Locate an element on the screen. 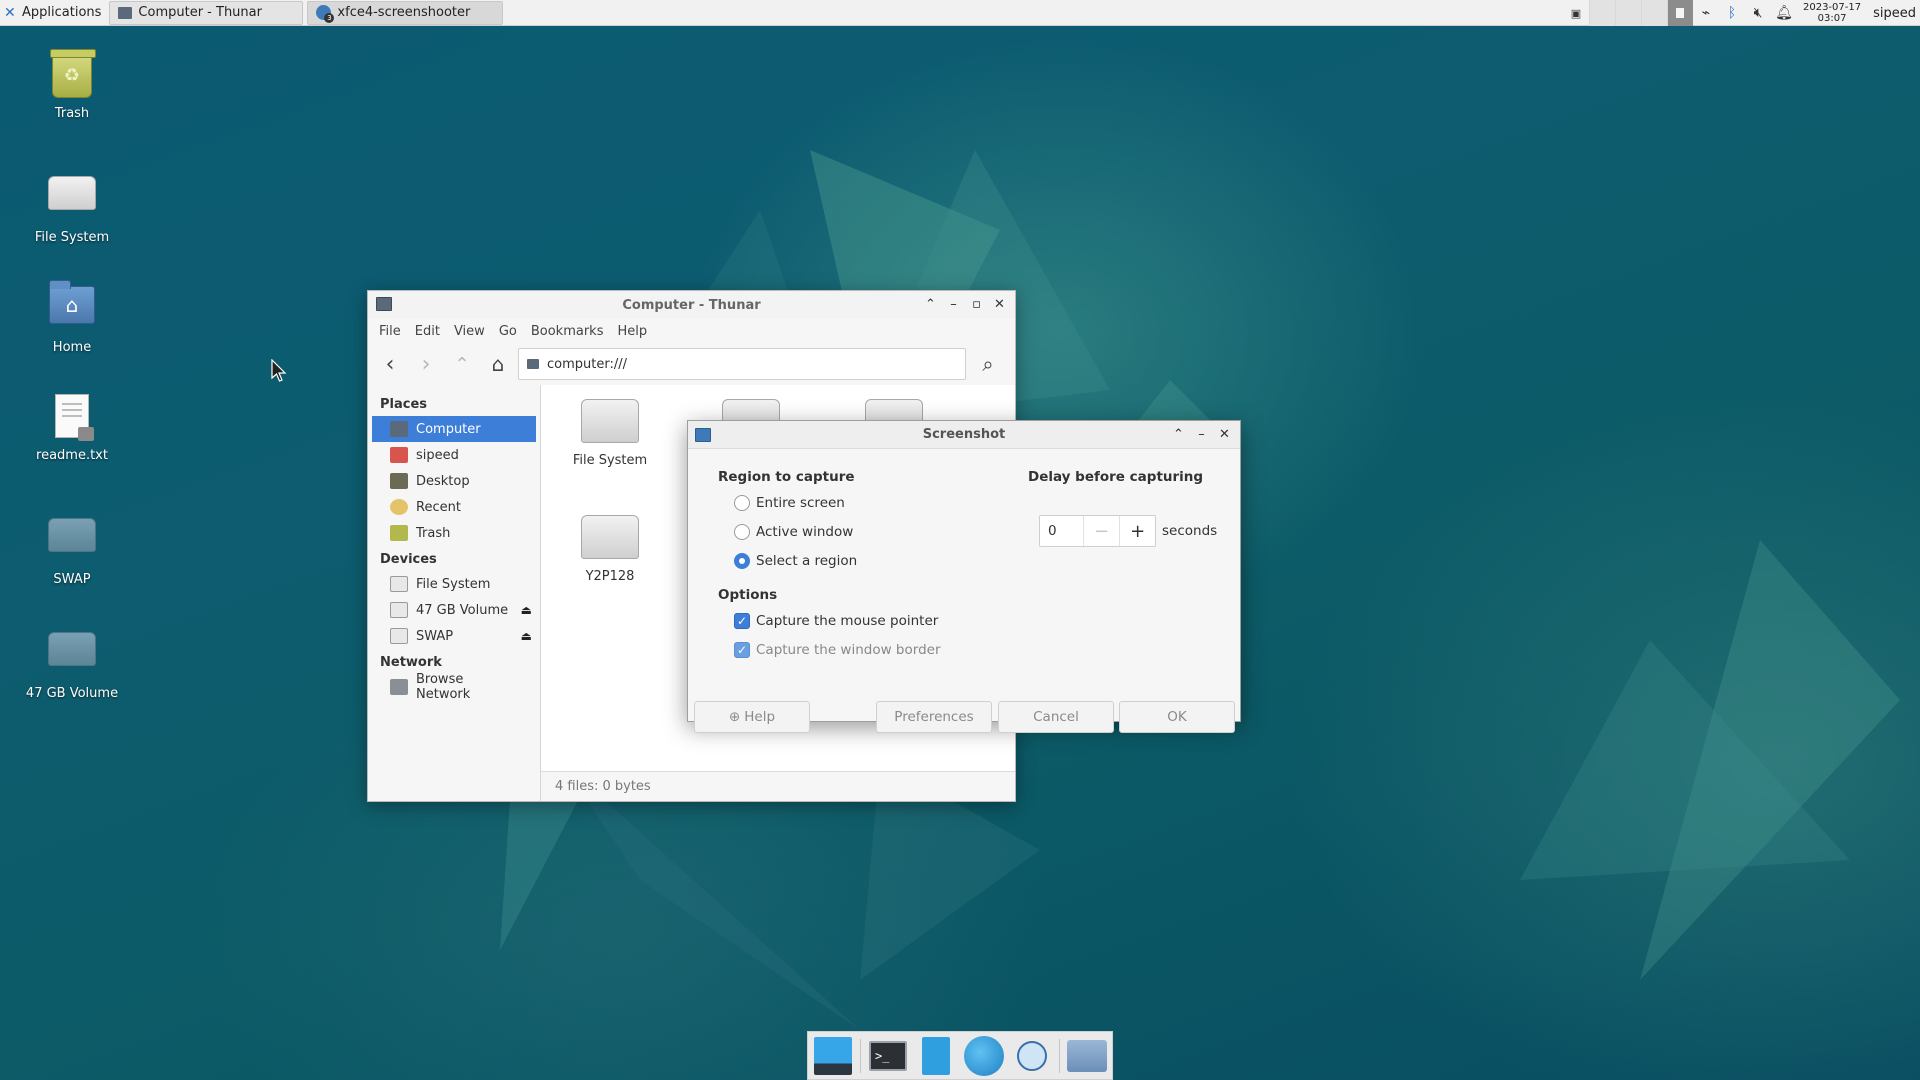  home-button: ⌂ is located at coordinates (498, 364).